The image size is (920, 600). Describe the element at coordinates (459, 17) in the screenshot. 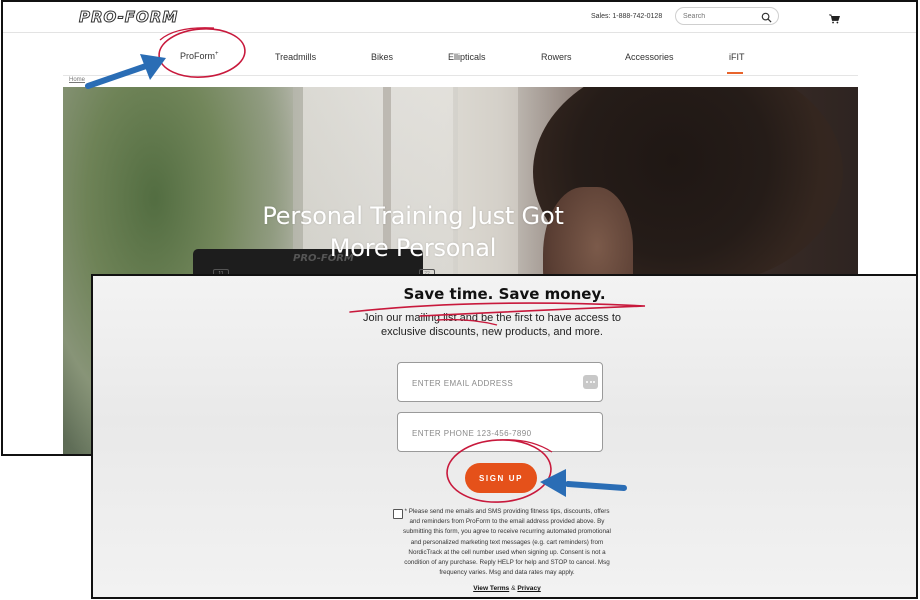

I see `top-bar: PRO-FORM Sales: 1-888-742-0128` at that location.